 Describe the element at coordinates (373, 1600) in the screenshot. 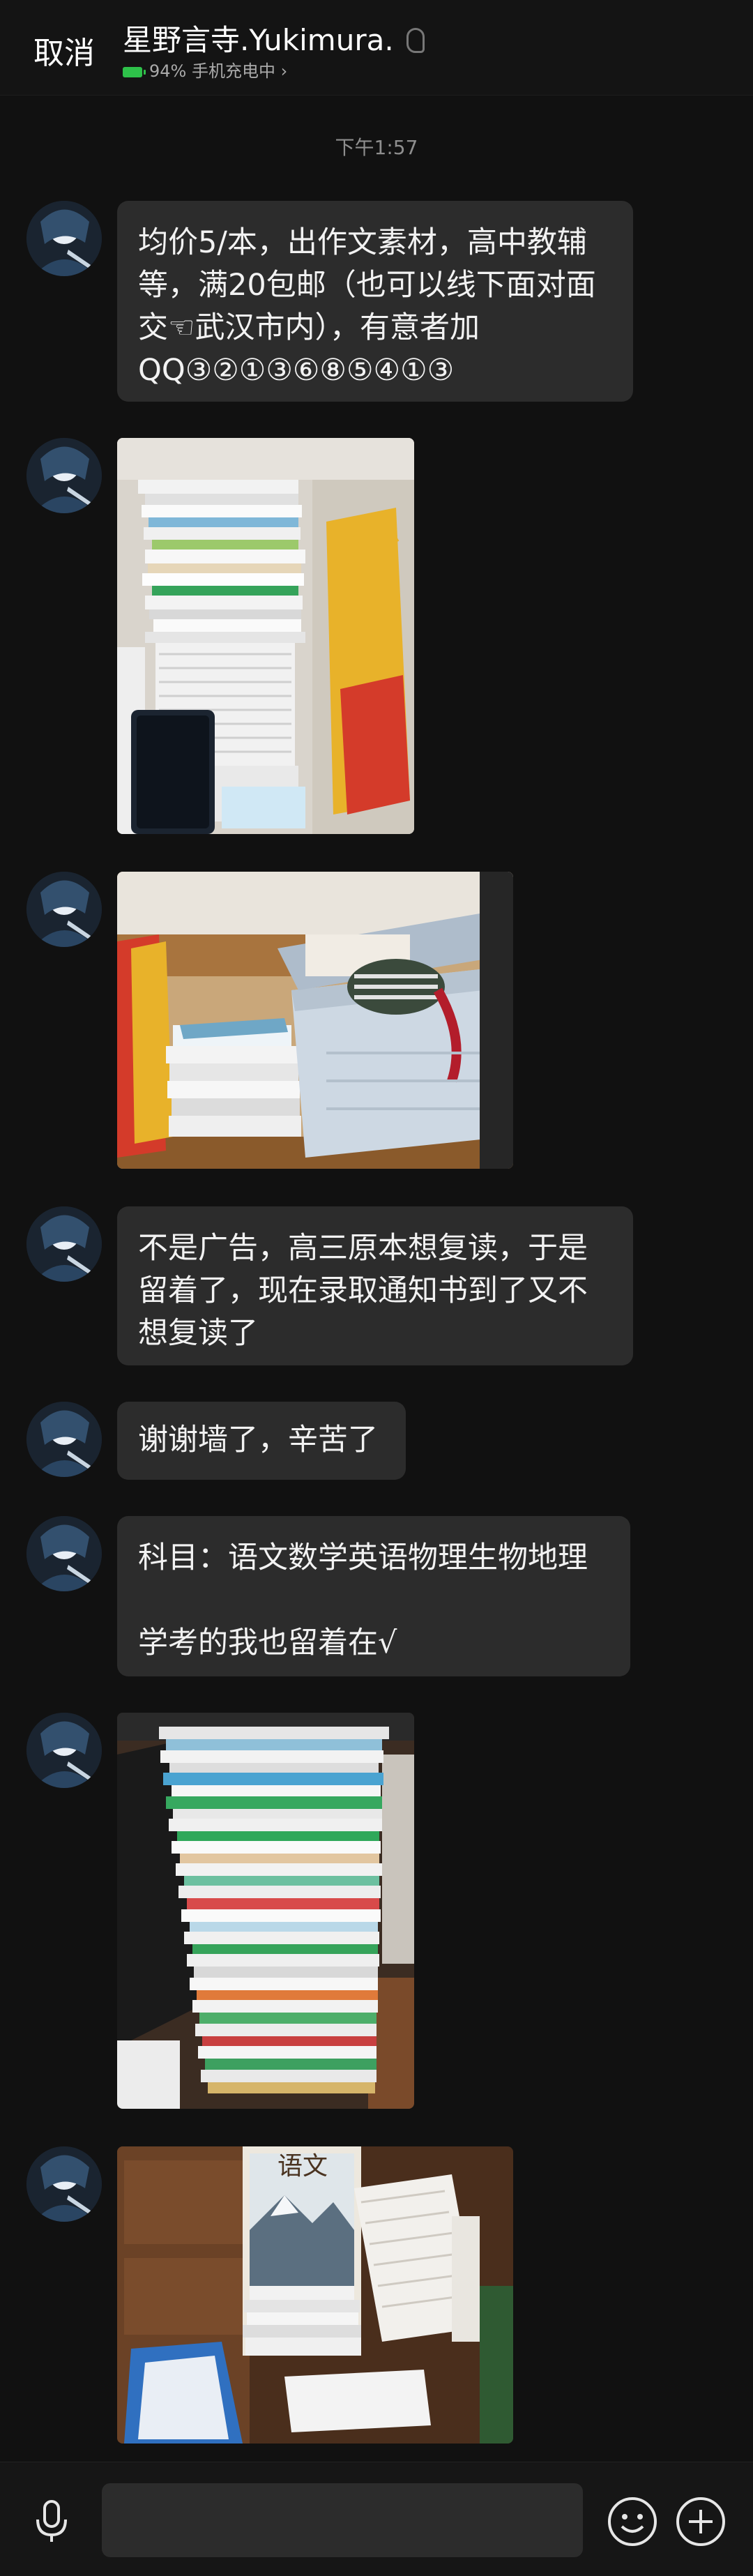

I see `message-line` at that location.